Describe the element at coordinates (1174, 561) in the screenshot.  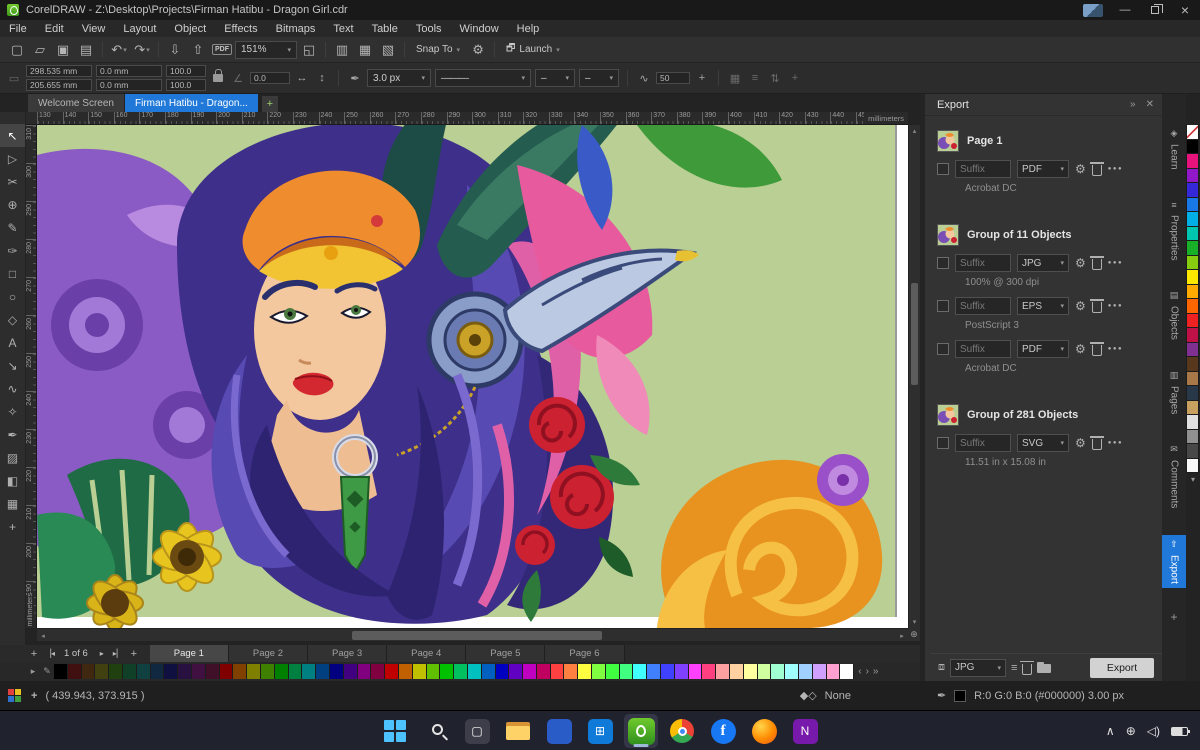
I see `docker-tab-export: ⇧ Export` at that location.